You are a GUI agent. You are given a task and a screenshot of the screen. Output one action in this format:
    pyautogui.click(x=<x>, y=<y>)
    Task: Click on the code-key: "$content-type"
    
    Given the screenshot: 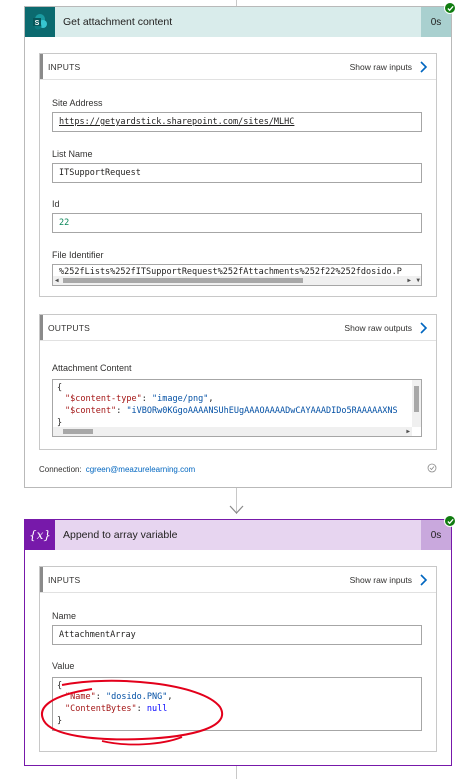 What is the action you would take?
    pyautogui.click(x=103, y=399)
    